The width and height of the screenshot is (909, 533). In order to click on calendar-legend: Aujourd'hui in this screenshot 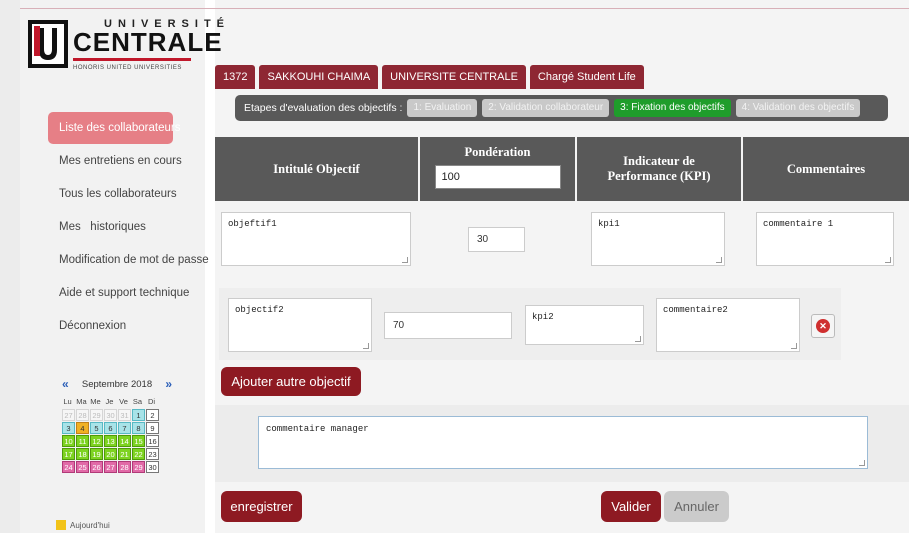, I will do `click(83, 525)`.